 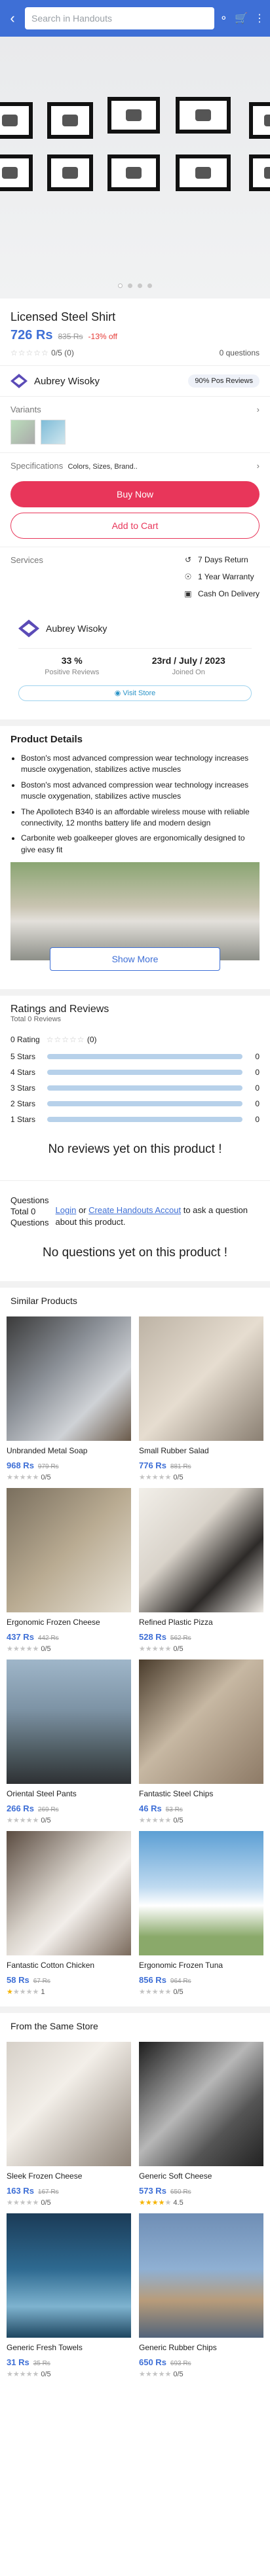 What do you see at coordinates (12, 18) in the screenshot?
I see `arrow-left-icon: ‹` at bounding box center [12, 18].